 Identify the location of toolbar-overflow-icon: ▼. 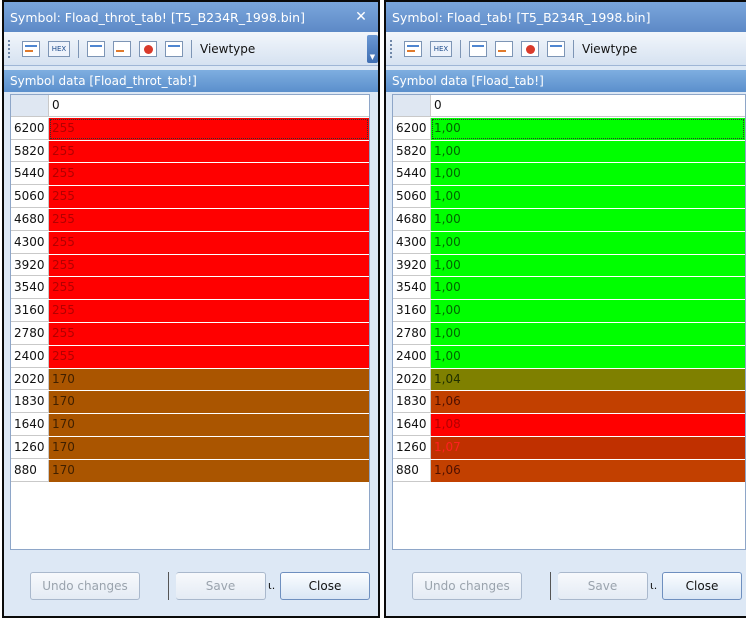
(372, 49).